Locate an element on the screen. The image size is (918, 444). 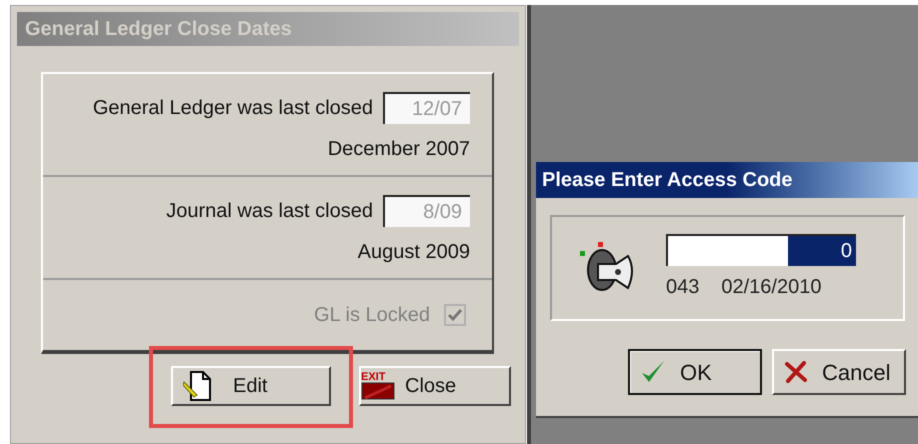
date-caption: August 2009 is located at coordinates (414, 252).